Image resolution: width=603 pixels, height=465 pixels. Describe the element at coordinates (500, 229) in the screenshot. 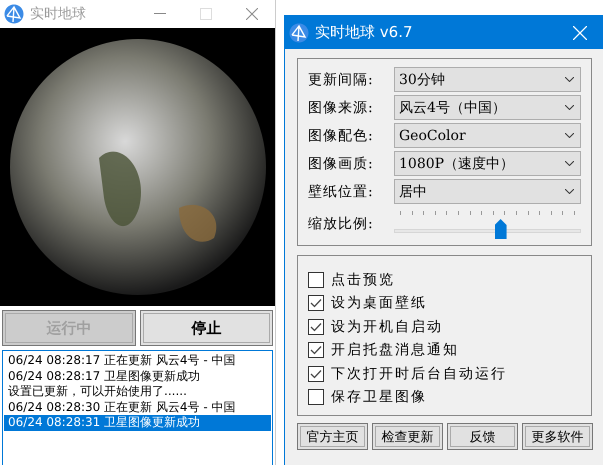

I see `slider-thumb` at that location.